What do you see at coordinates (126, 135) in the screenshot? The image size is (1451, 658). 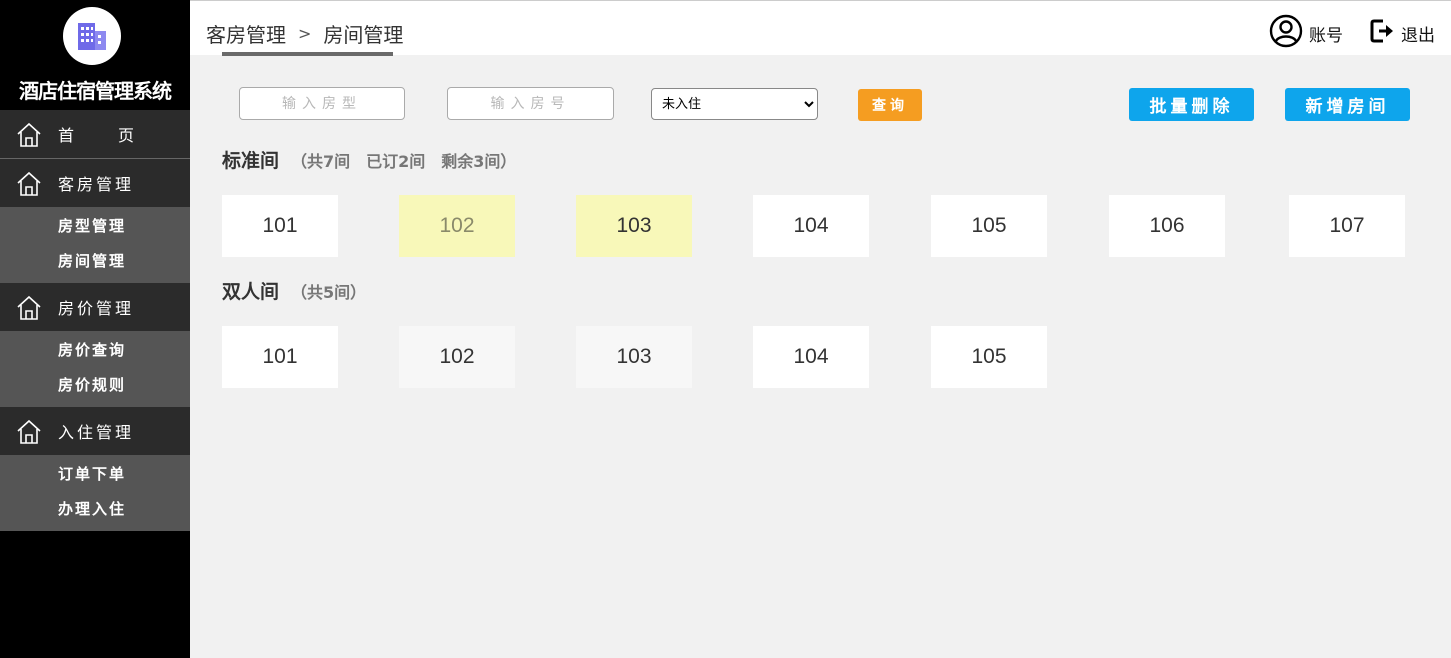 I see `menu-home-label-2: 页` at bounding box center [126, 135].